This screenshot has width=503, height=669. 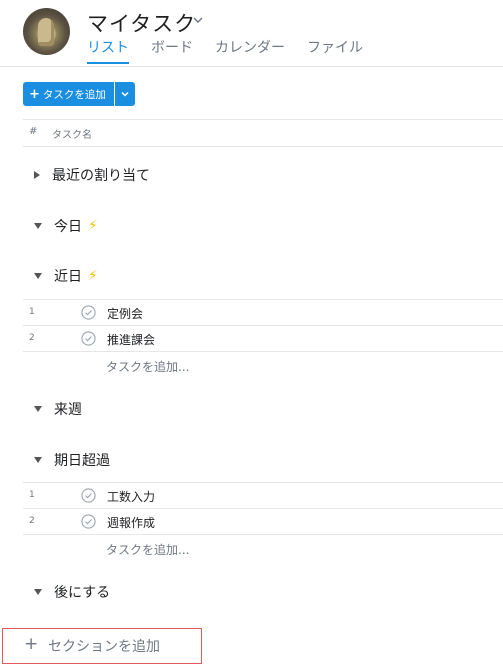 I want to click on column-header-index: #, so click(x=33, y=131).